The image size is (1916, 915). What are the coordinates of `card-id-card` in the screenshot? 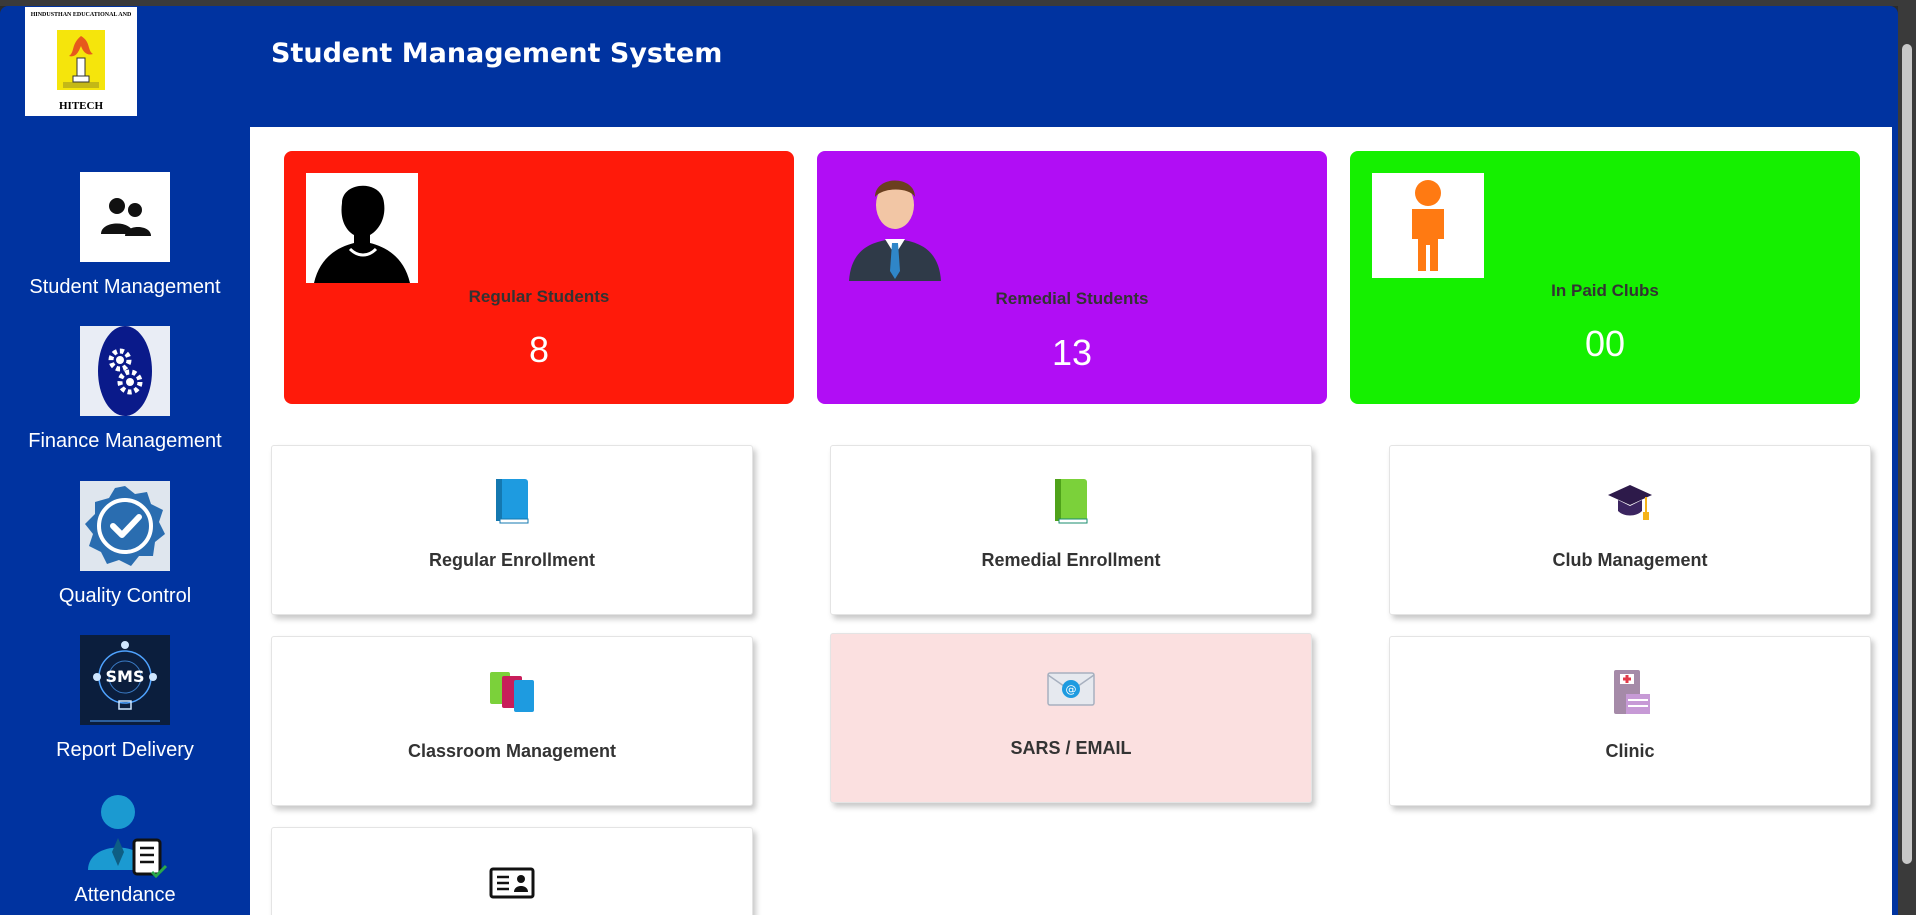 It's located at (512, 871).